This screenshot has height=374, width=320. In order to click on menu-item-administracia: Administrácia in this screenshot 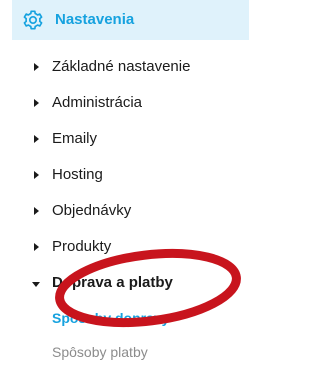, I will do `click(135, 104)`.